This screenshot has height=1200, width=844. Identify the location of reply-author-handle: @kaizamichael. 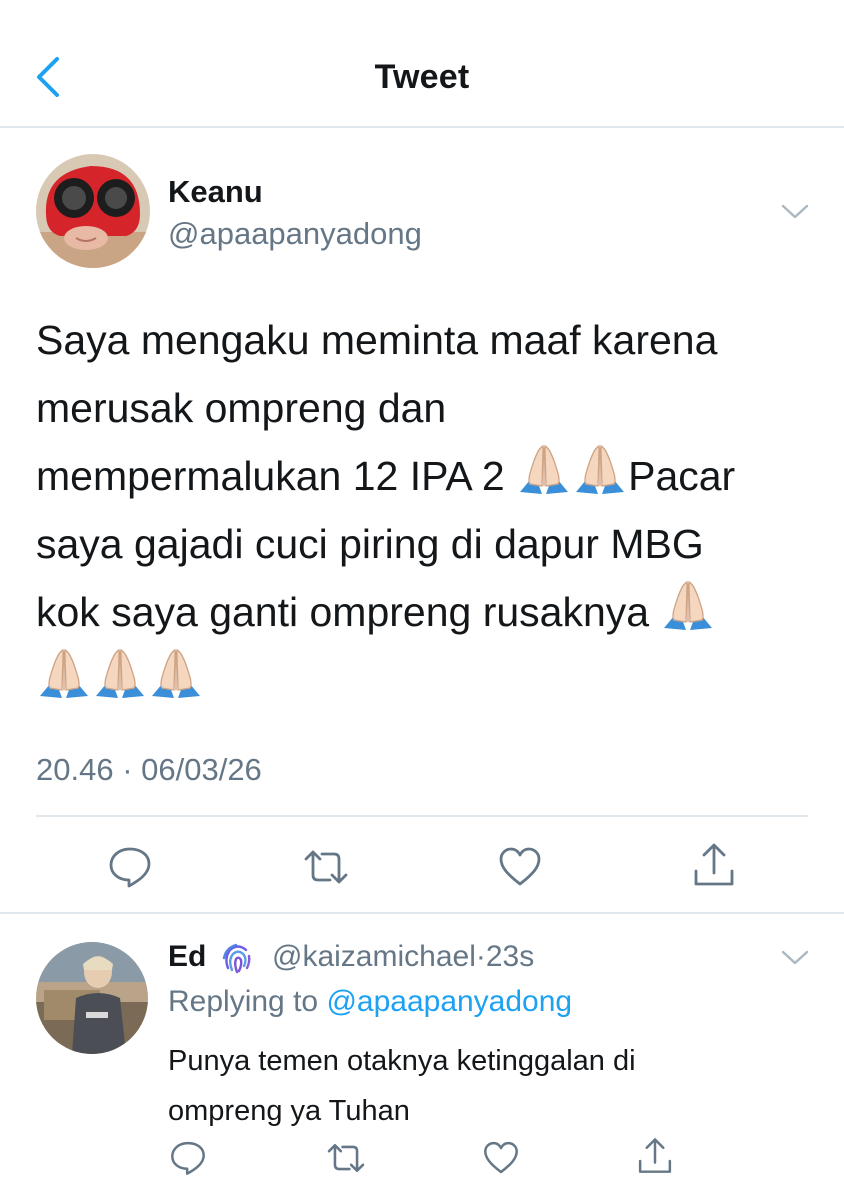
(374, 956).